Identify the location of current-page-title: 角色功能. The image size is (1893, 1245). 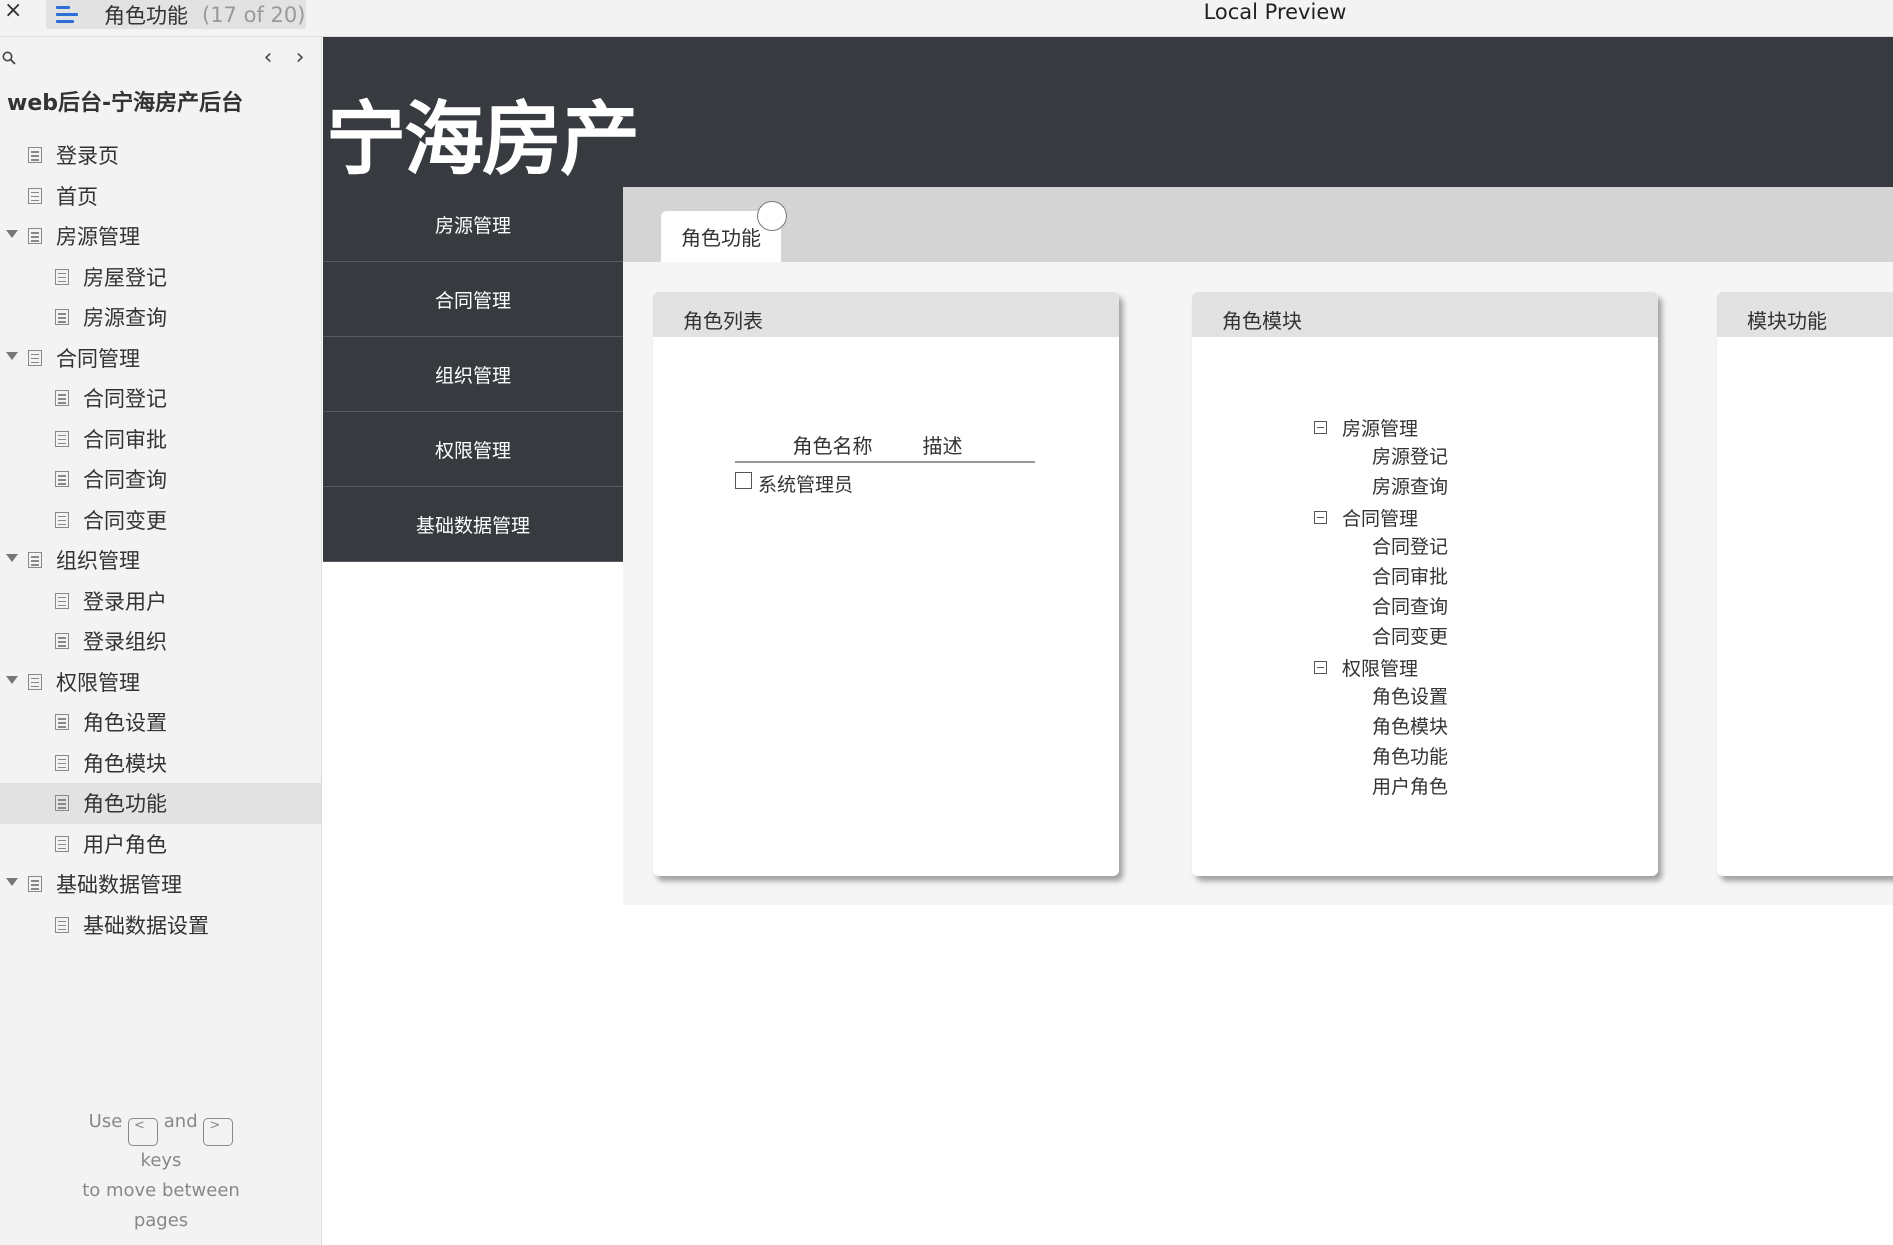
(146, 15).